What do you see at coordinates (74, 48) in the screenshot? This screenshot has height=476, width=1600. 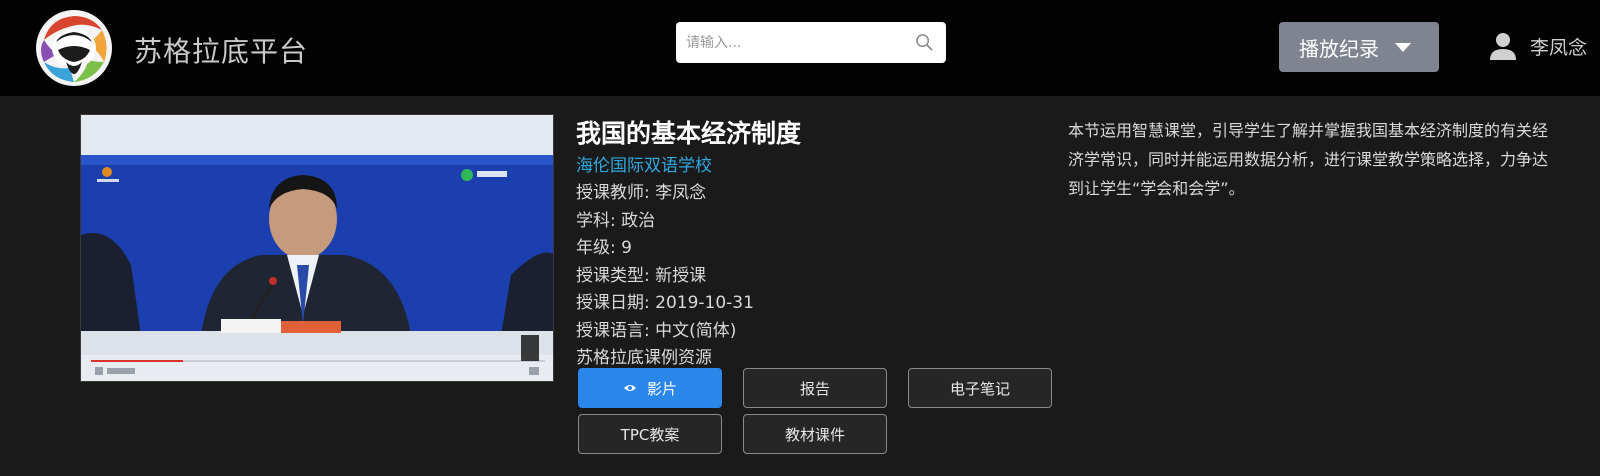 I see `socrates-logo-icon` at bounding box center [74, 48].